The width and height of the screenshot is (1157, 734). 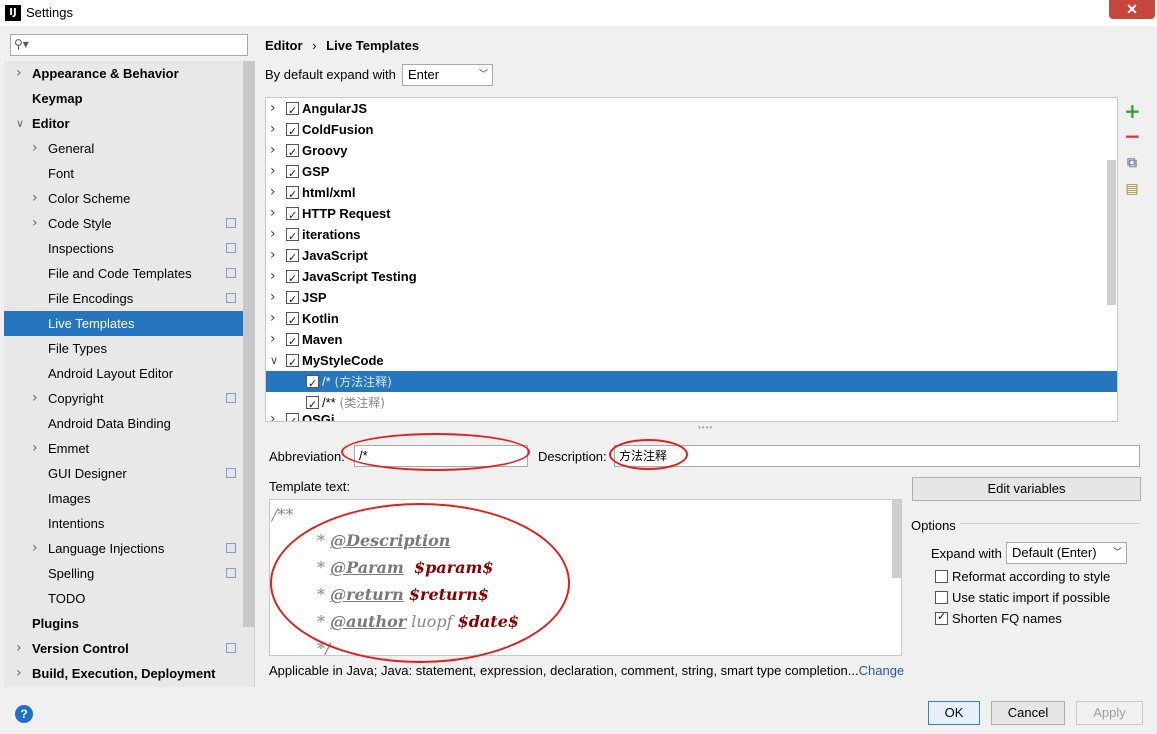 I want to click on remove-icon: −, so click(x=1132, y=136).